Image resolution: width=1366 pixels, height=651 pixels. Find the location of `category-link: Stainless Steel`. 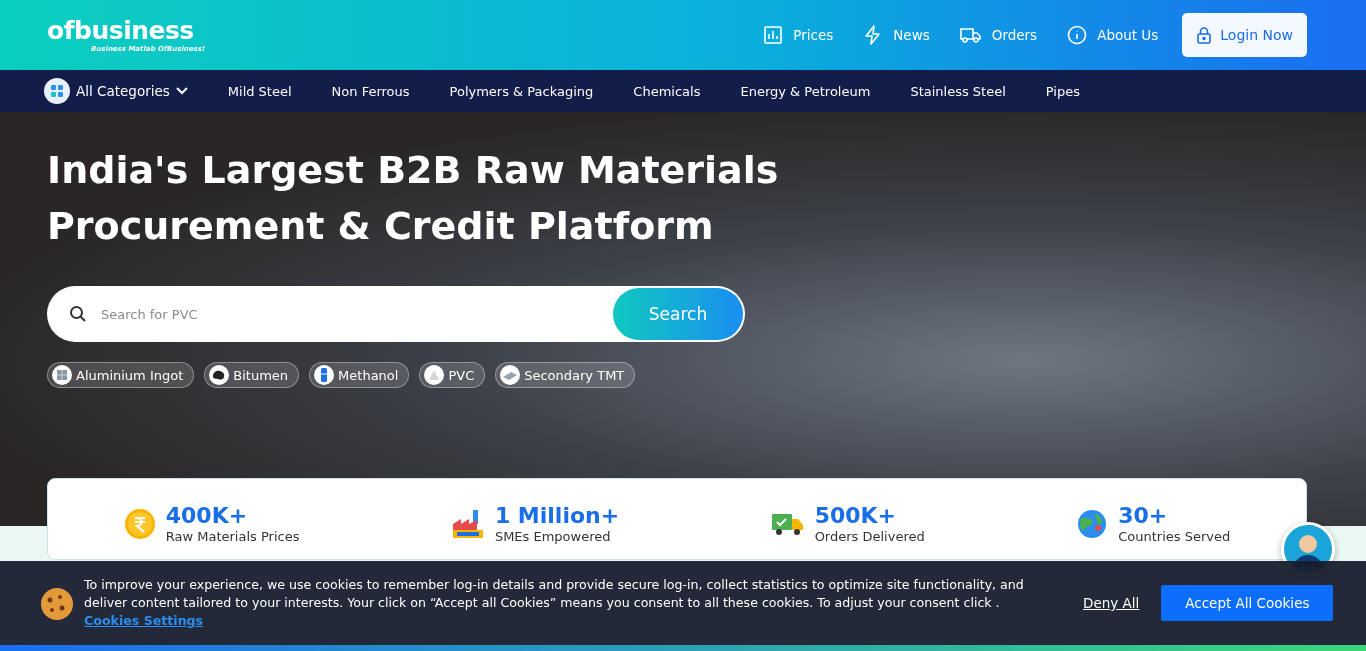

category-link: Stainless Steel is located at coordinates (958, 91).